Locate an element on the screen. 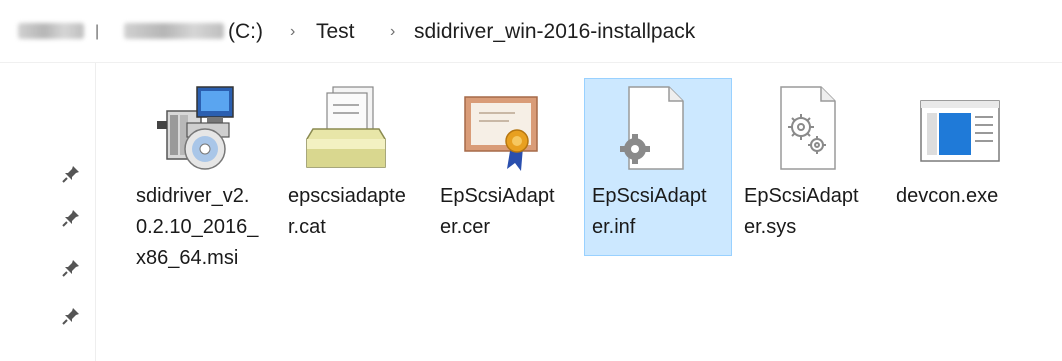 The width and height of the screenshot is (1062, 361). file-item: epscsiadapter.cat is located at coordinates (354, 167).